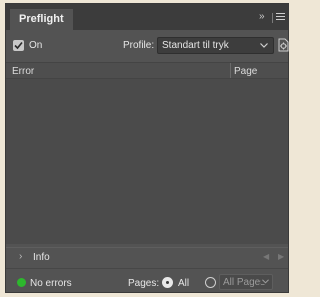 The height and width of the screenshot is (297, 320). Describe the element at coordinates (36, 45) in the screenshot. I see `on-label: On` at that location.